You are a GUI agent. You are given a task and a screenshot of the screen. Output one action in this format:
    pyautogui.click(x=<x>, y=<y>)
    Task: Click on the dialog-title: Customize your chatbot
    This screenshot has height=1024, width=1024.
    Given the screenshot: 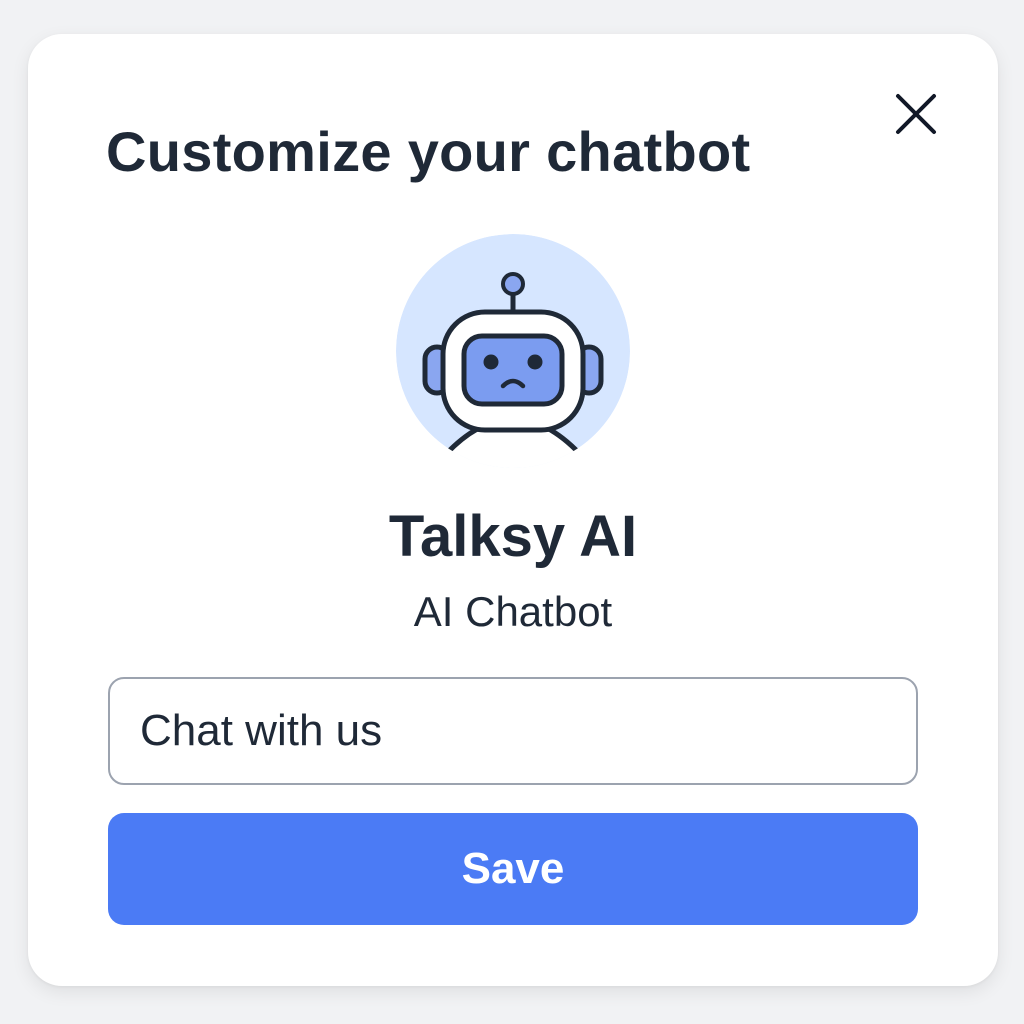 What is the action you would take?
    pyautogui.click(x=428, y=151)
    